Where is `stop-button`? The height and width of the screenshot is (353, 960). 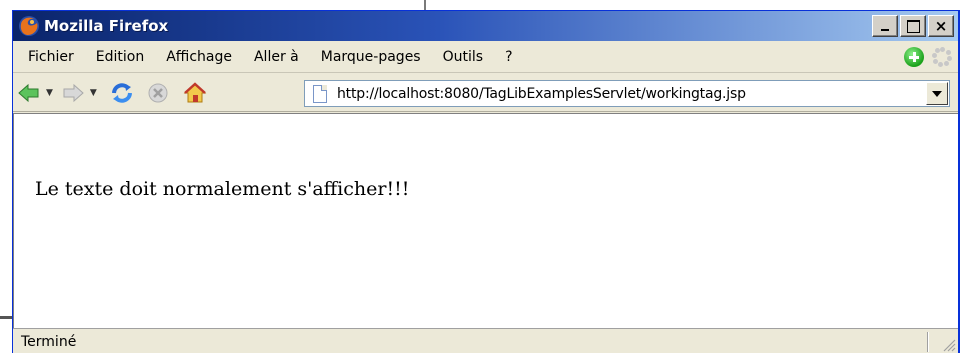 stop-button is located at coordinates (158, 93).